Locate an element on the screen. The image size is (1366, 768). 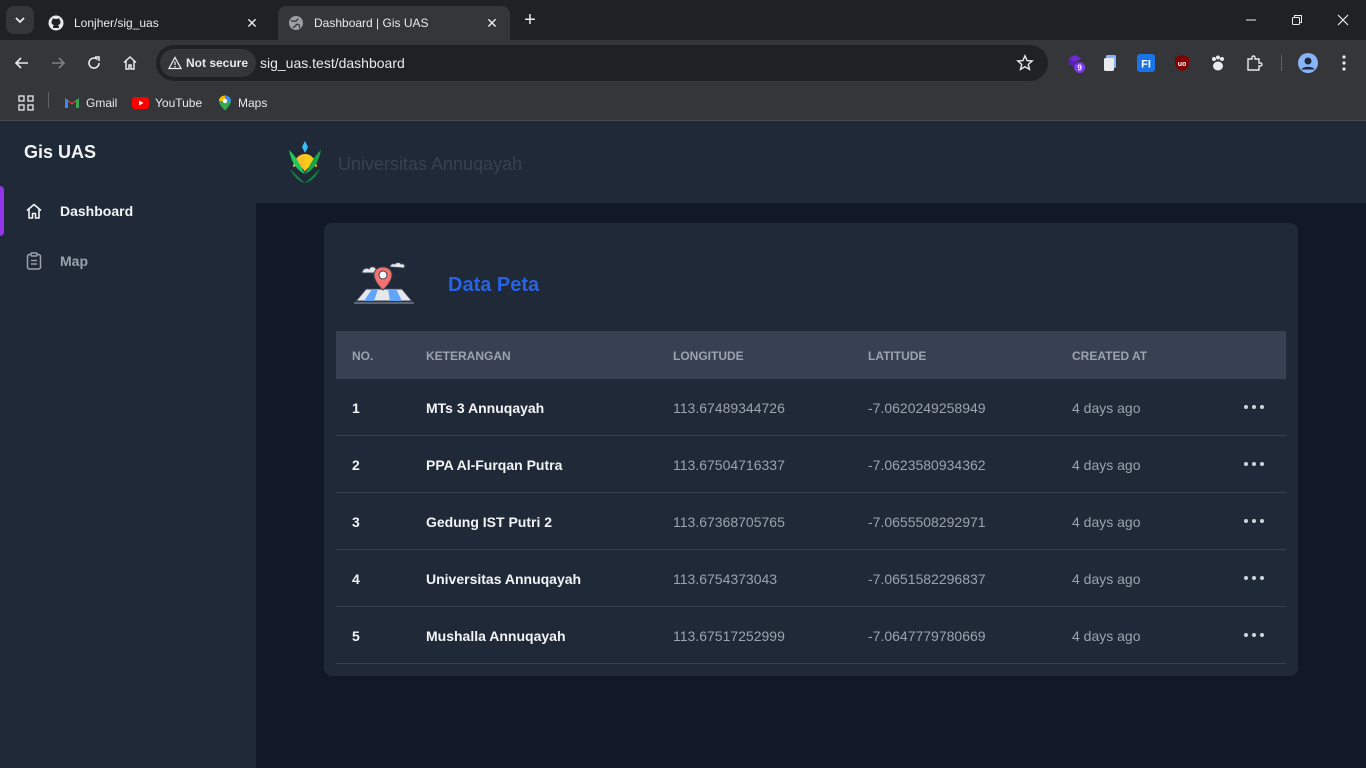
bookmark-maps: Maps is located at coordinates (242, 103).